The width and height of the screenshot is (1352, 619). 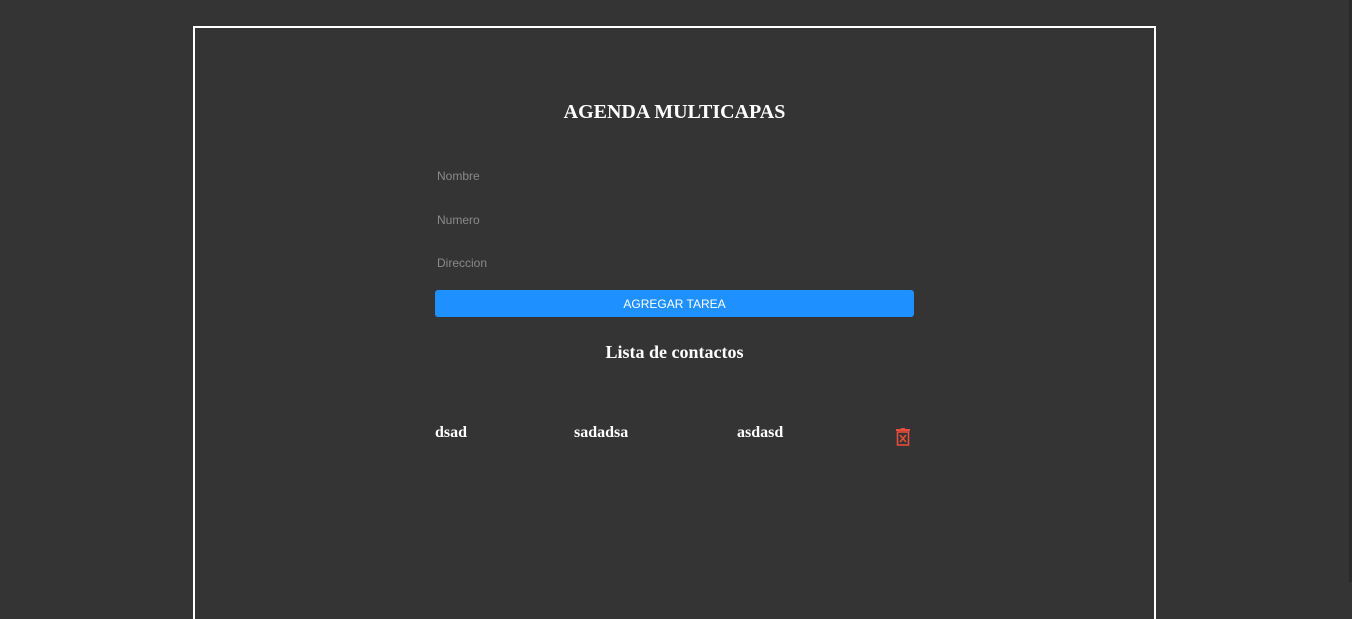 What do you see at coordinates (601, 432) in the screenshot?
I see `contact-number: sadadsa` at bounding box center [601, 432].